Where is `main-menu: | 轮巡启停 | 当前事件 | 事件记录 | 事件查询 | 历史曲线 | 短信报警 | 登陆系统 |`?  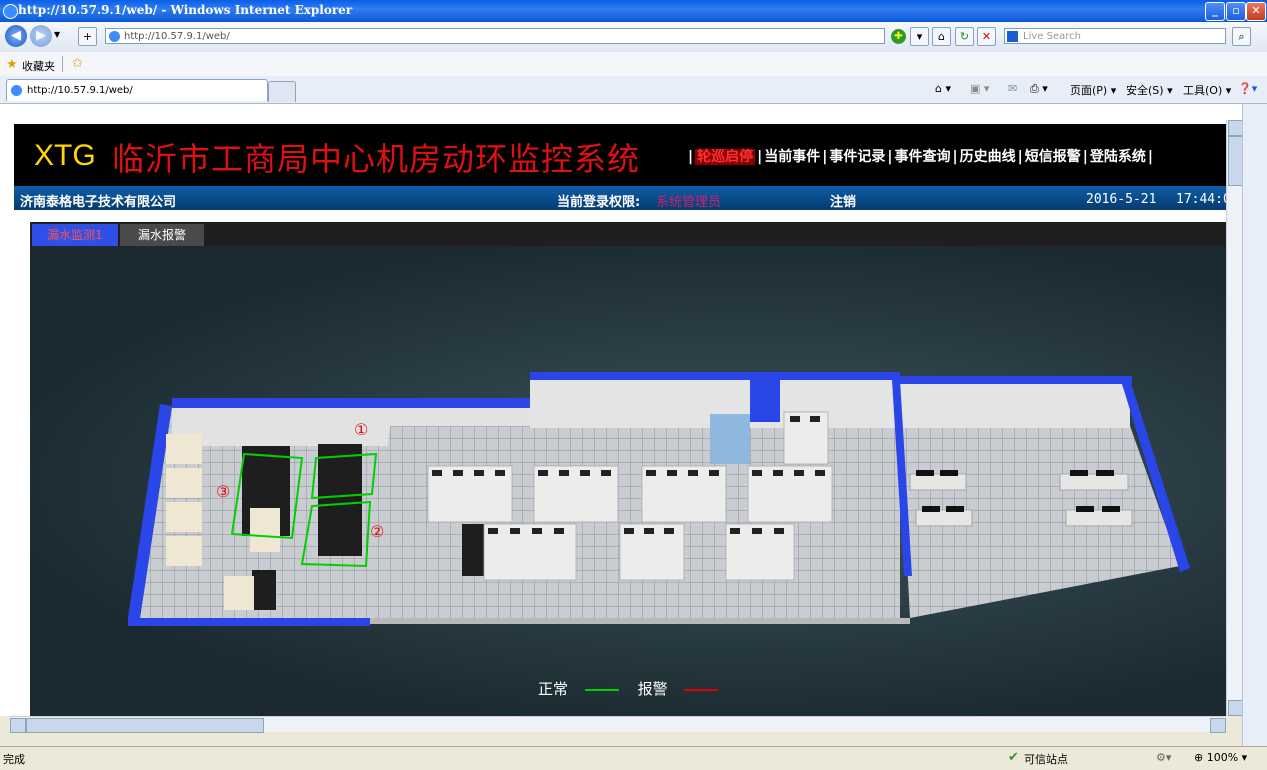 main-menu: | 轮巡启停 | 当前事件 | 事件记录 | 事件查询 | 历史曲线 | 短信报警 | 登陆系统 | is located at coordinates (920, 157).